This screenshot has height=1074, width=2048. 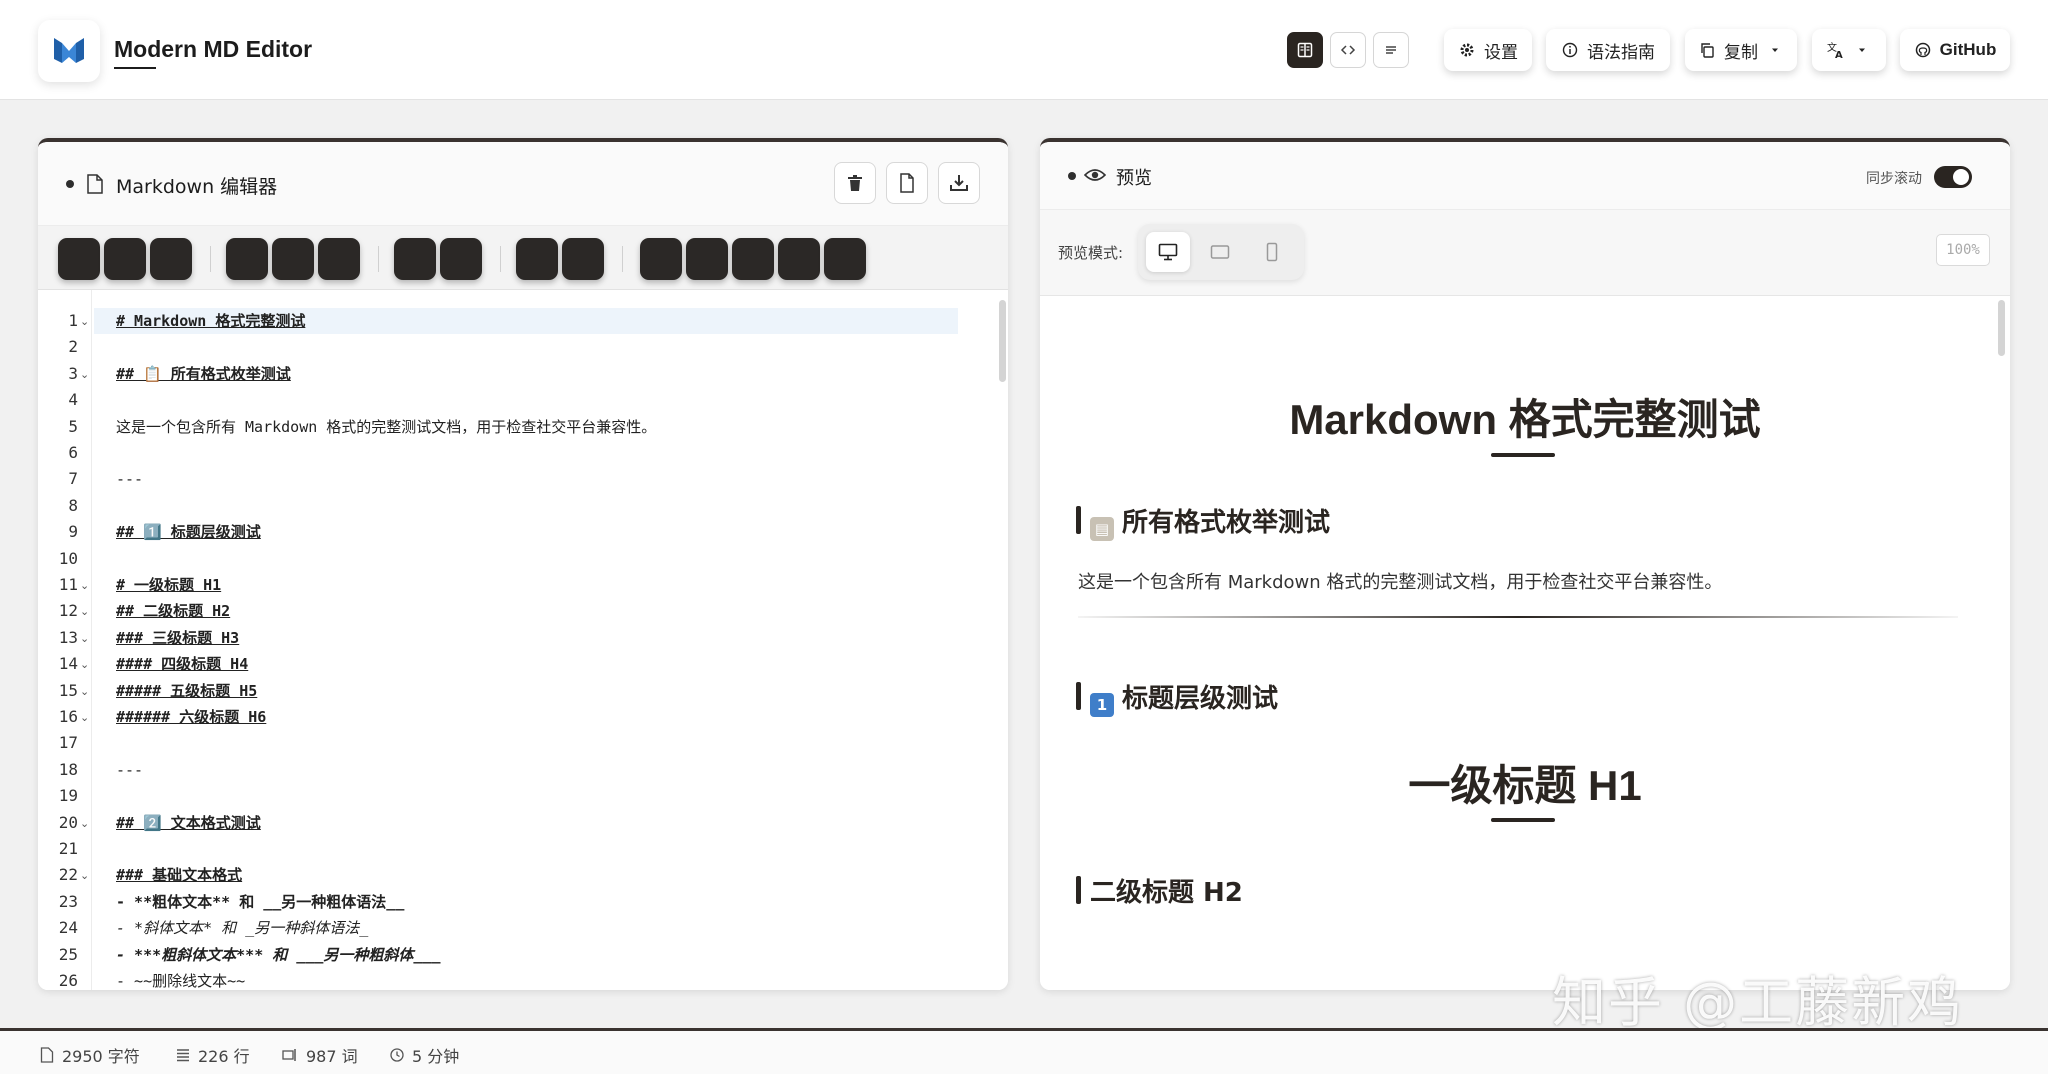 I want to click on title-underline, so click(x=135, y=68).